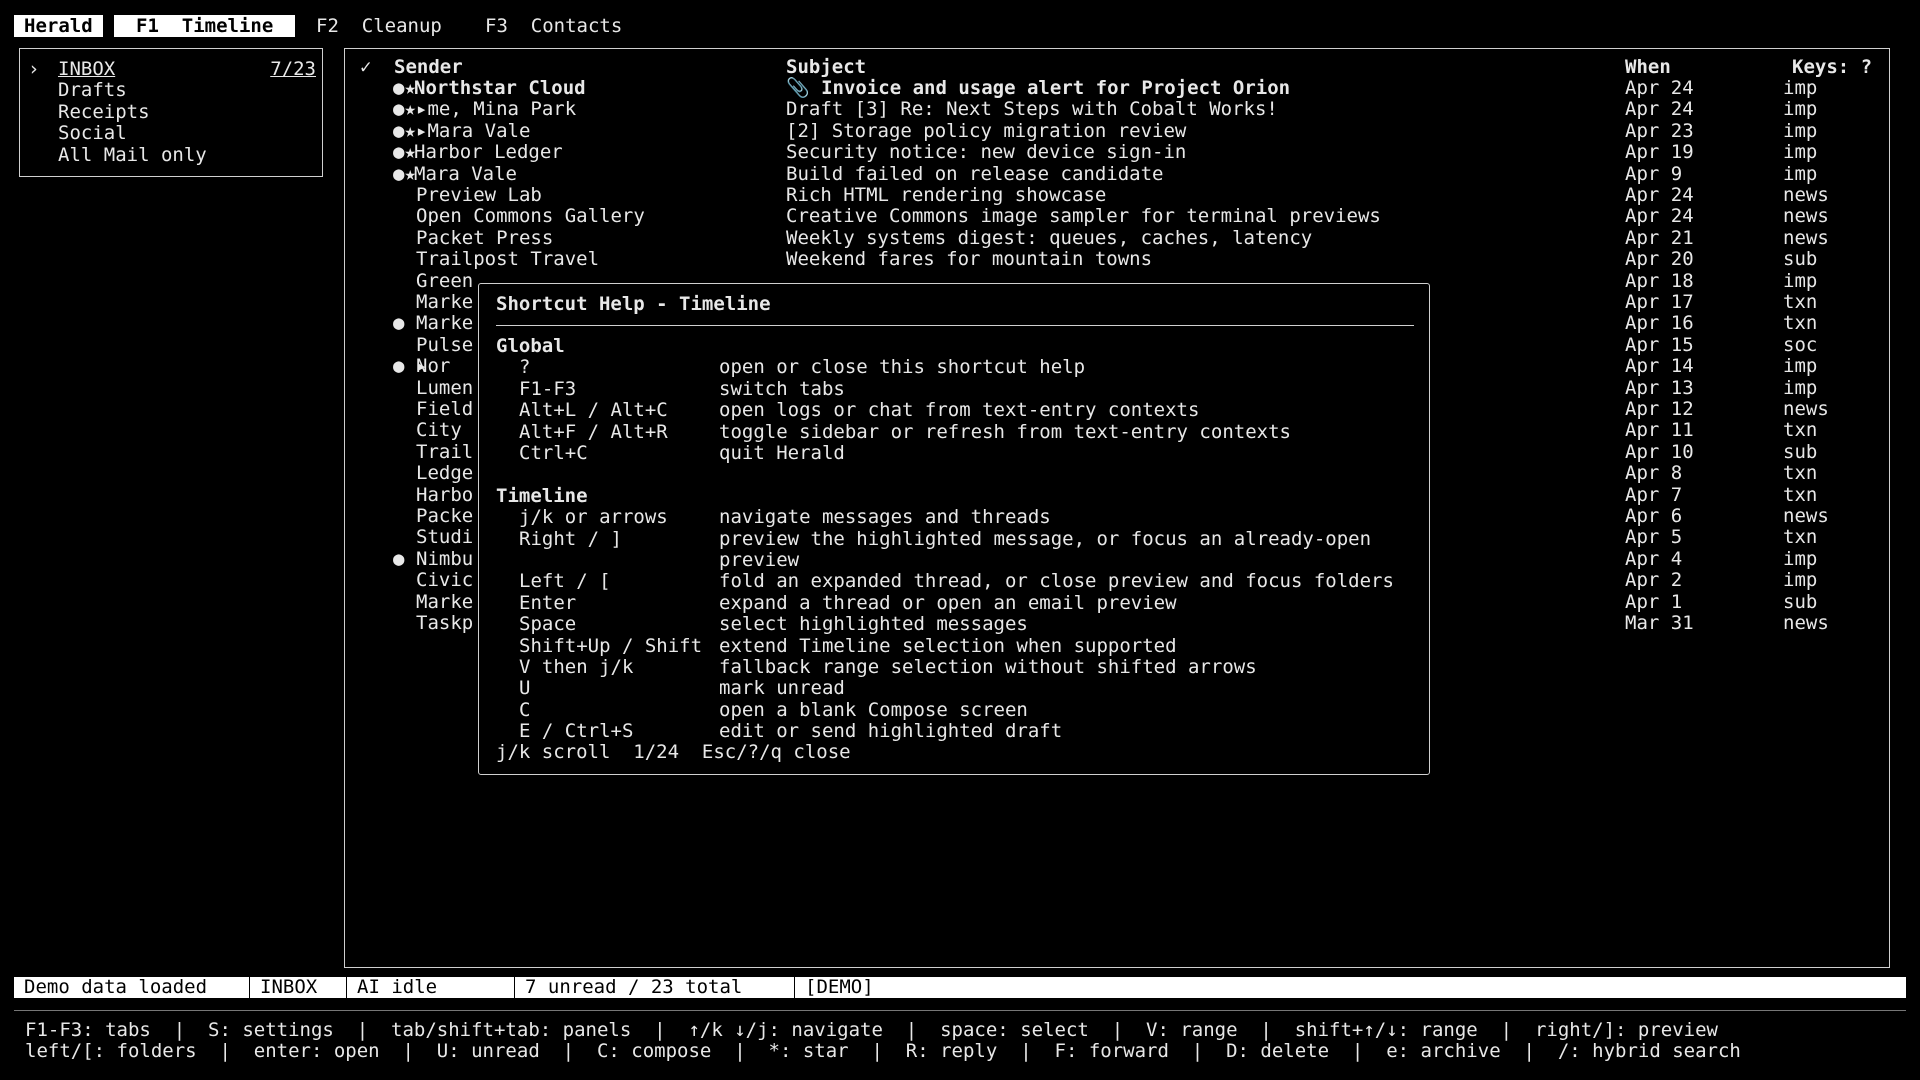 The width and height of the screenshot is (1920, 1080). What do you see at coordinates (525, 709) in the screenshot?
I see `help-shortcut-key: C` at bounding box center [525, 709].